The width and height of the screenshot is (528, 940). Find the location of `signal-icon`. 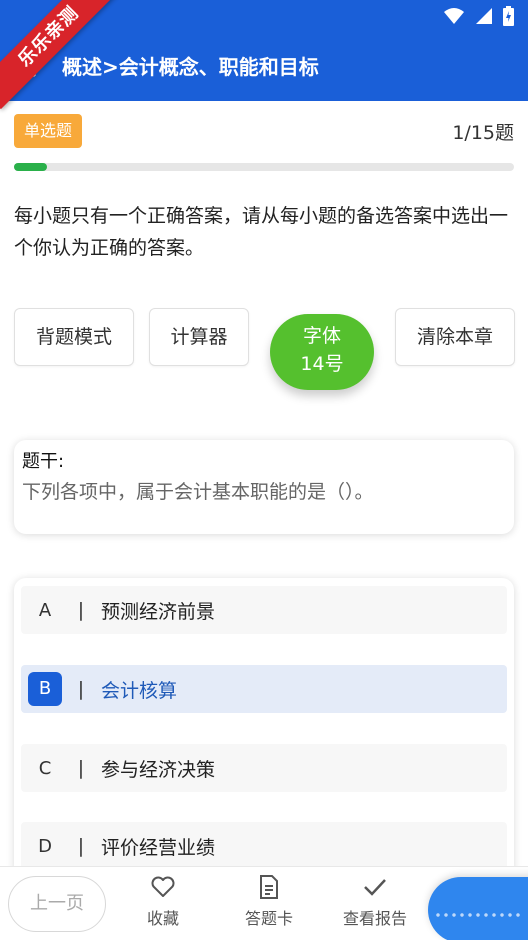

signal-icon is located at coordinates (484, 16).